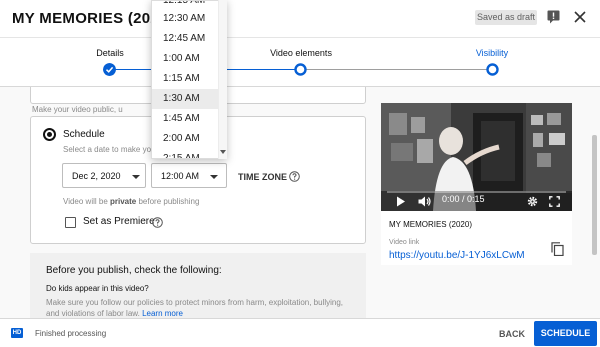 This screenshot has width=600, height=347. Describe the element at coordinates (492, 53) in the screenshot. I see `step-visibility-label: Visibility` at that location.